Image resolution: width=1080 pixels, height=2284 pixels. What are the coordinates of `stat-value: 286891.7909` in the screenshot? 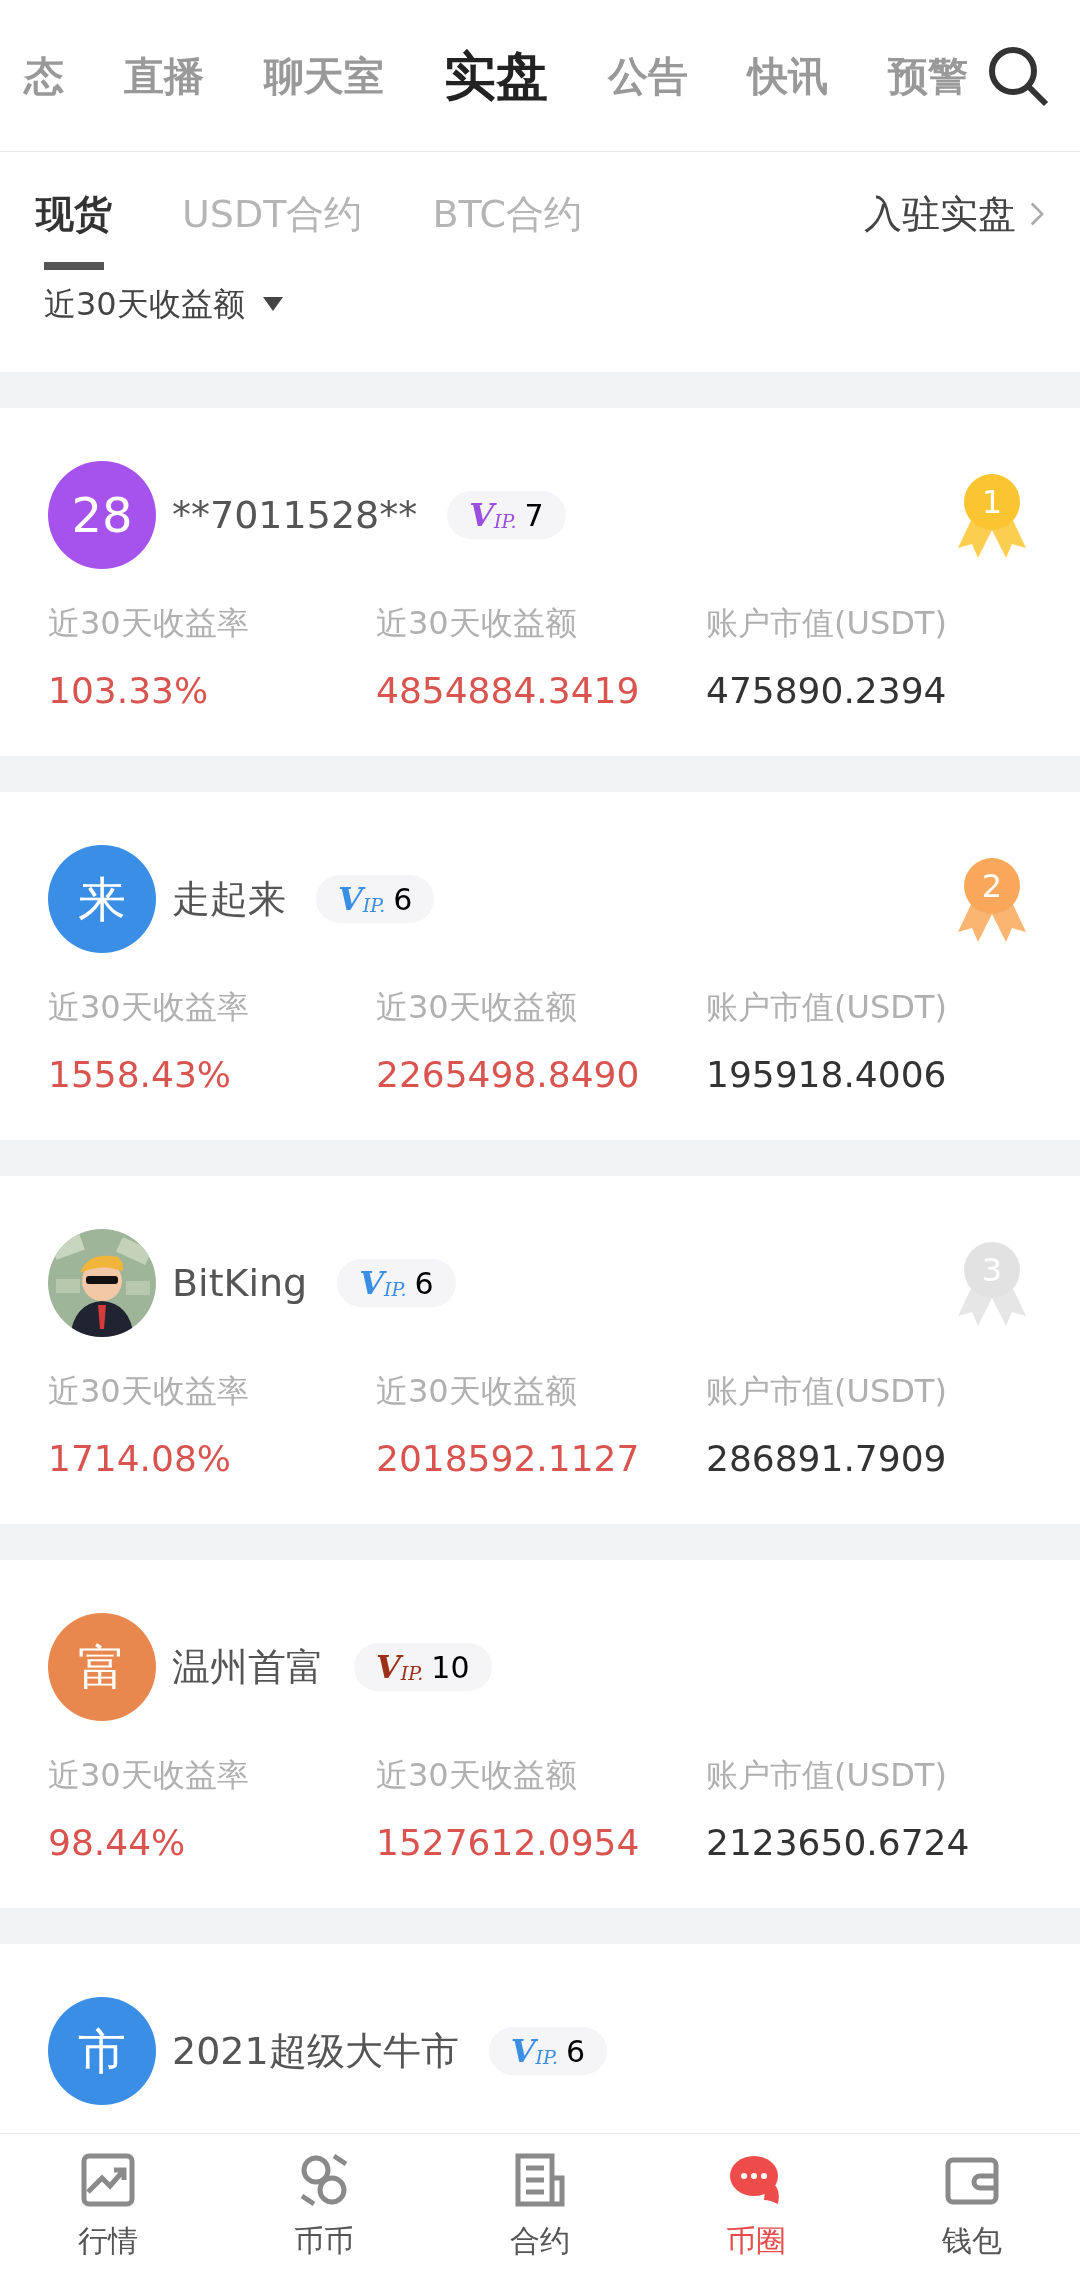 It's located at (826, 1459).